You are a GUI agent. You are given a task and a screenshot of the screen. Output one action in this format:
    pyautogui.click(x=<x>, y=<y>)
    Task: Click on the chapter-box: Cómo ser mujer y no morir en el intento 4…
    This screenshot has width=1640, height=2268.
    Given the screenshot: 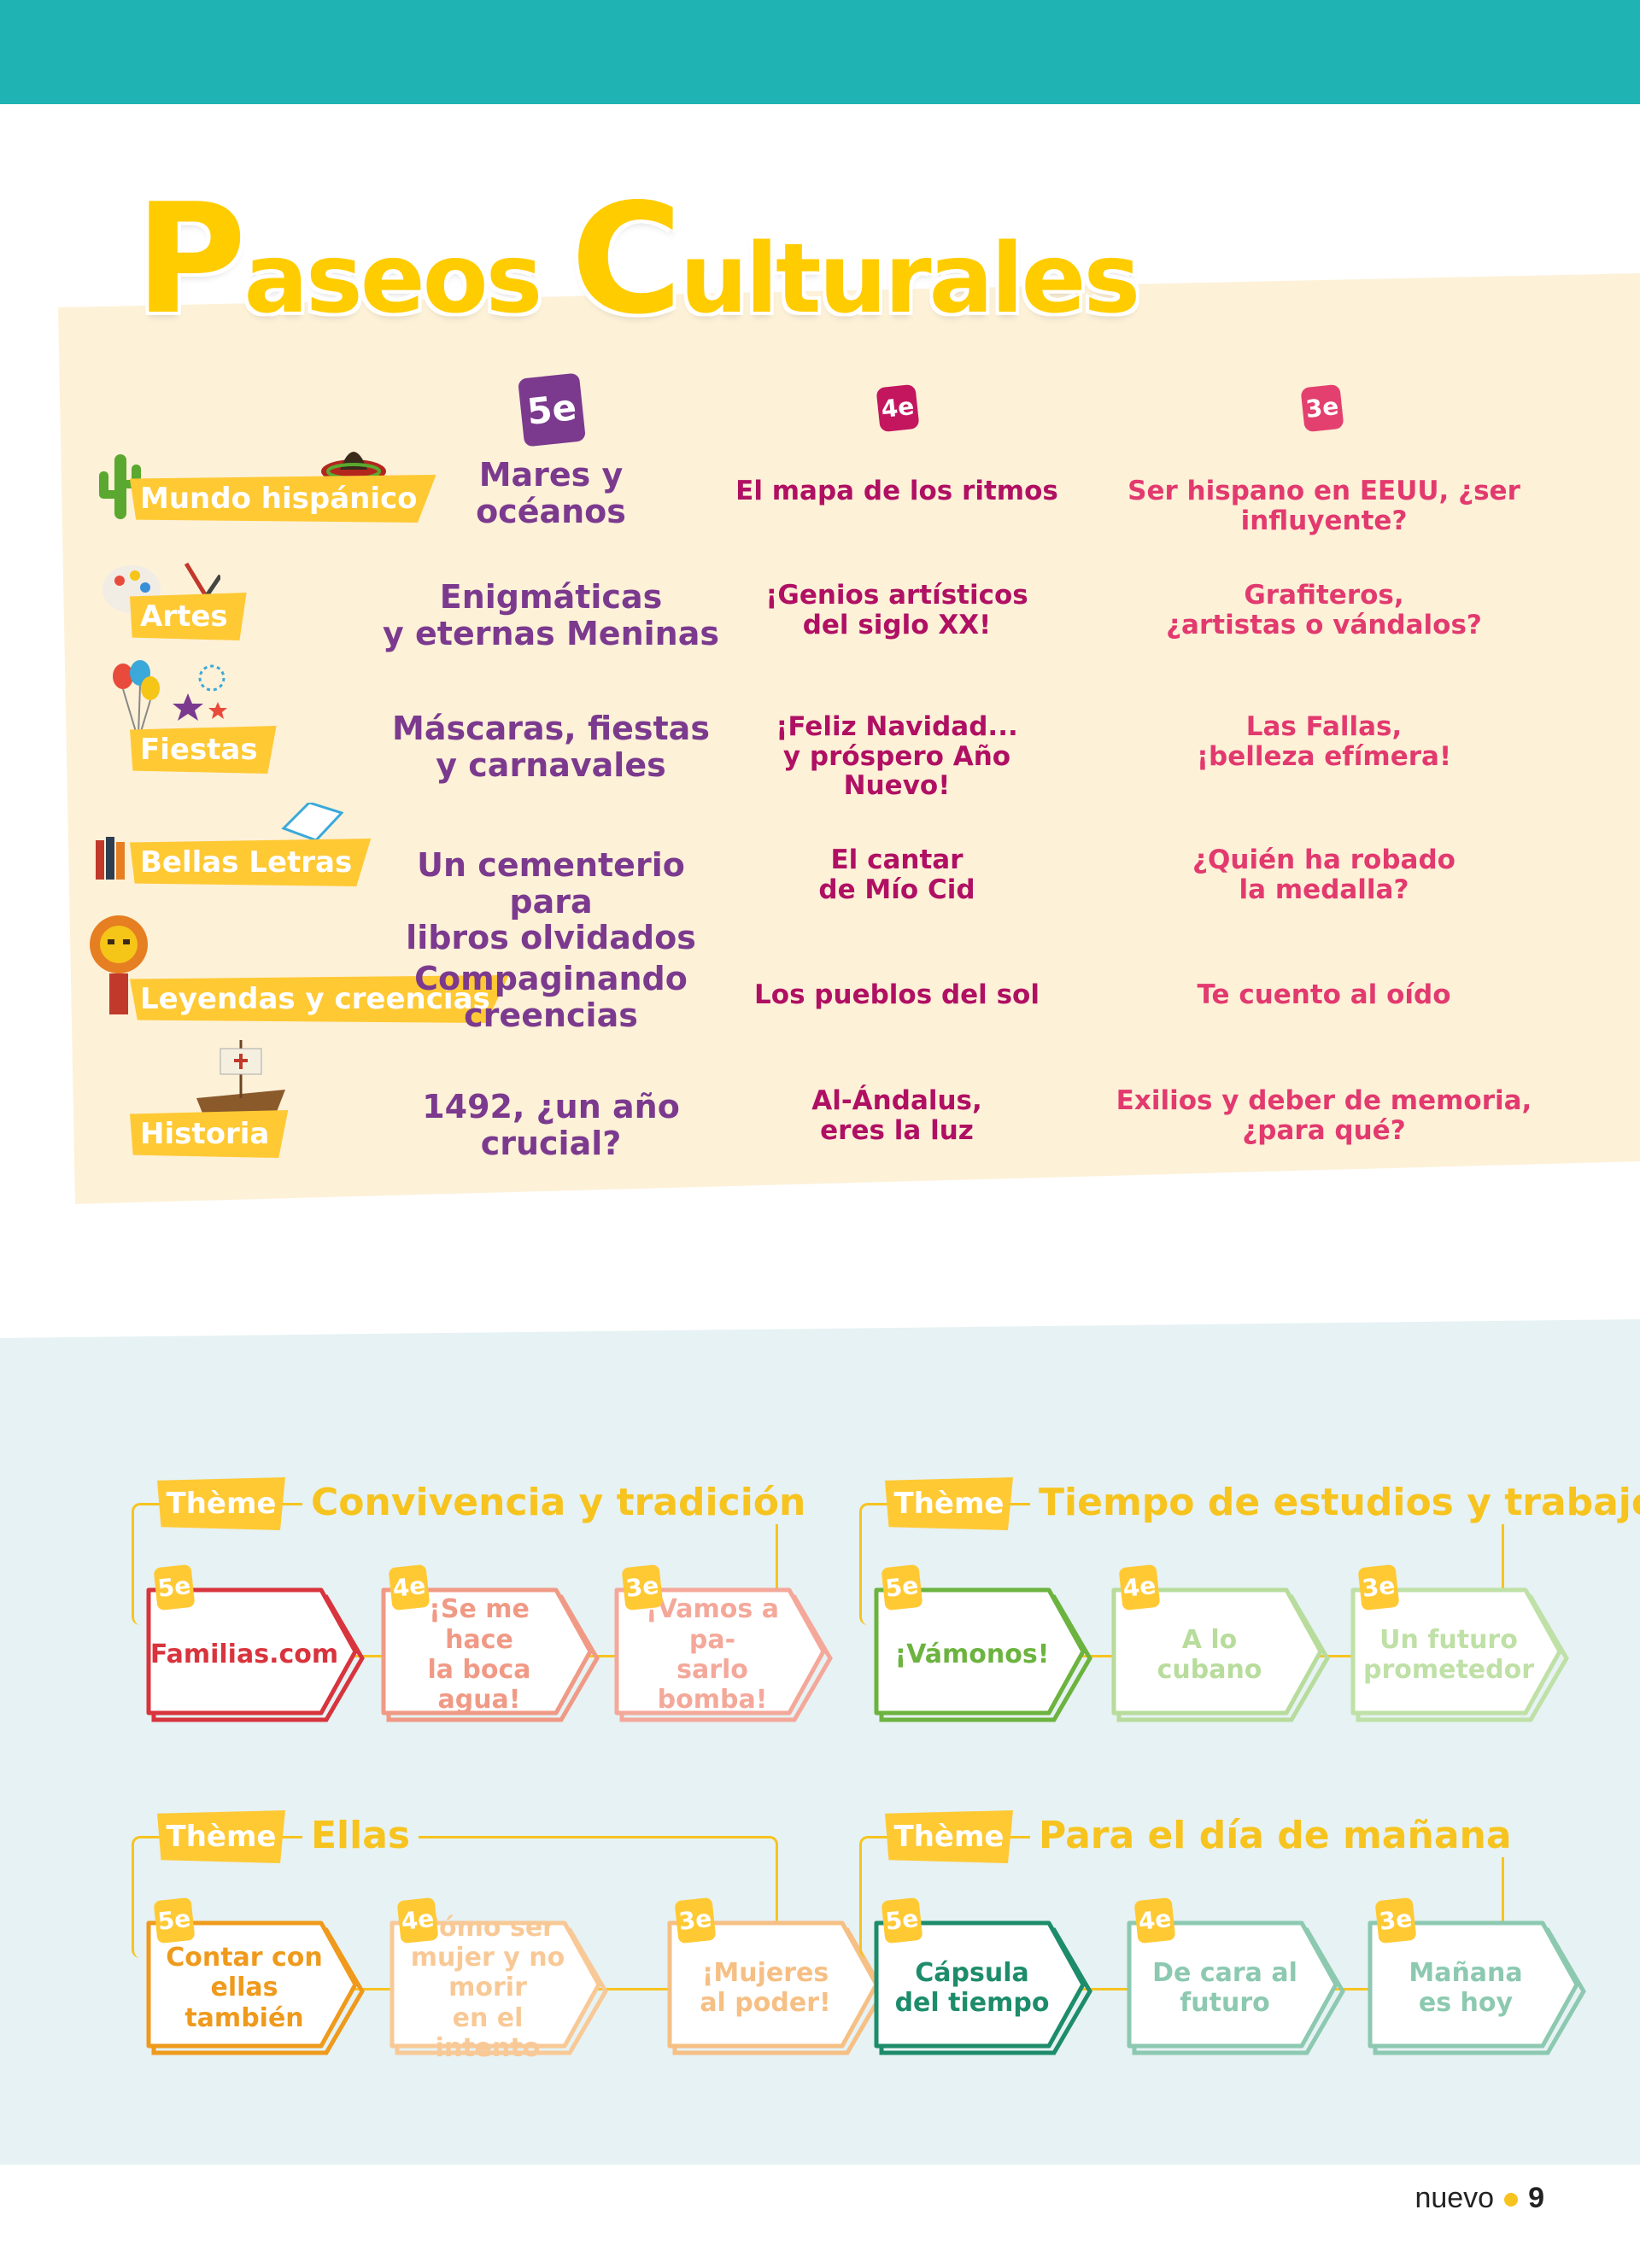 What is the action you would take?
    pyautogui.click(x=499, y=1980)
    